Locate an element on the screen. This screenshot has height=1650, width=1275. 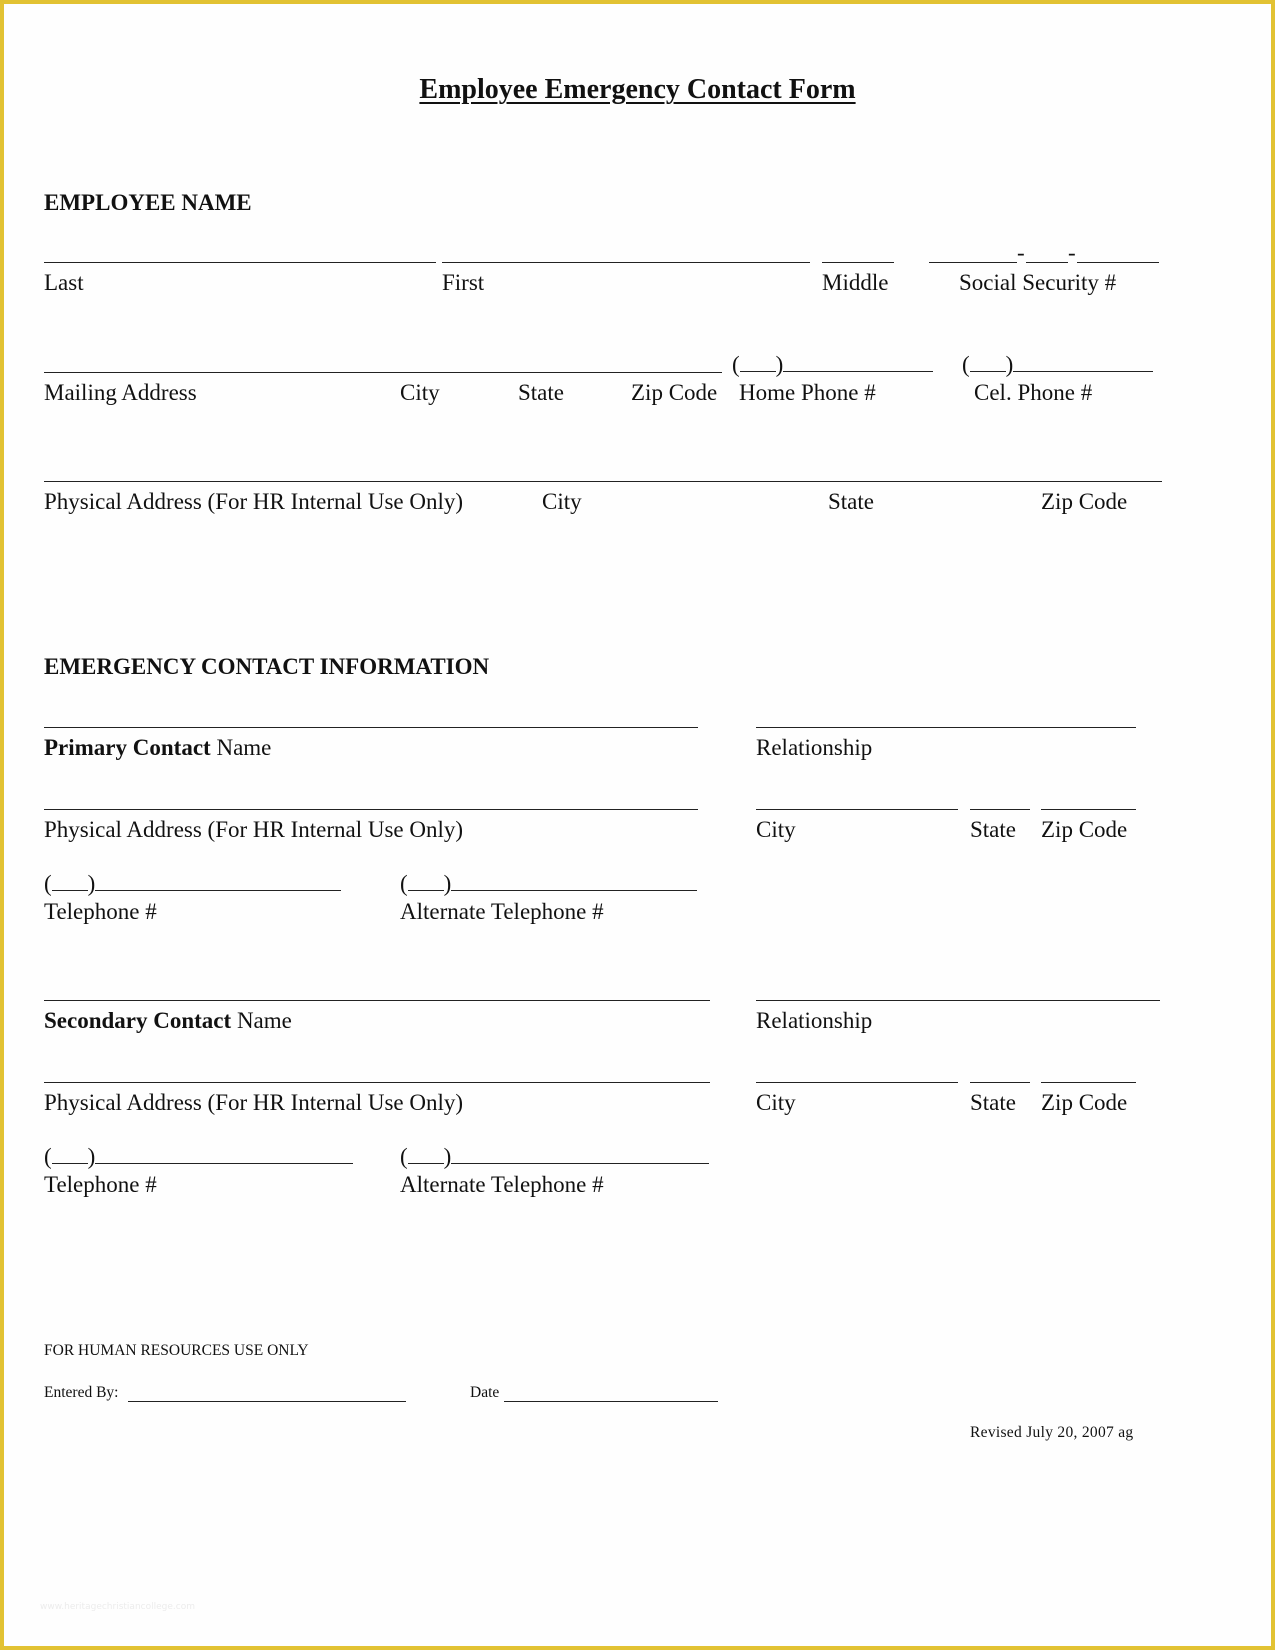
secondary-relationship-field is located at coordinates (958, 1000).